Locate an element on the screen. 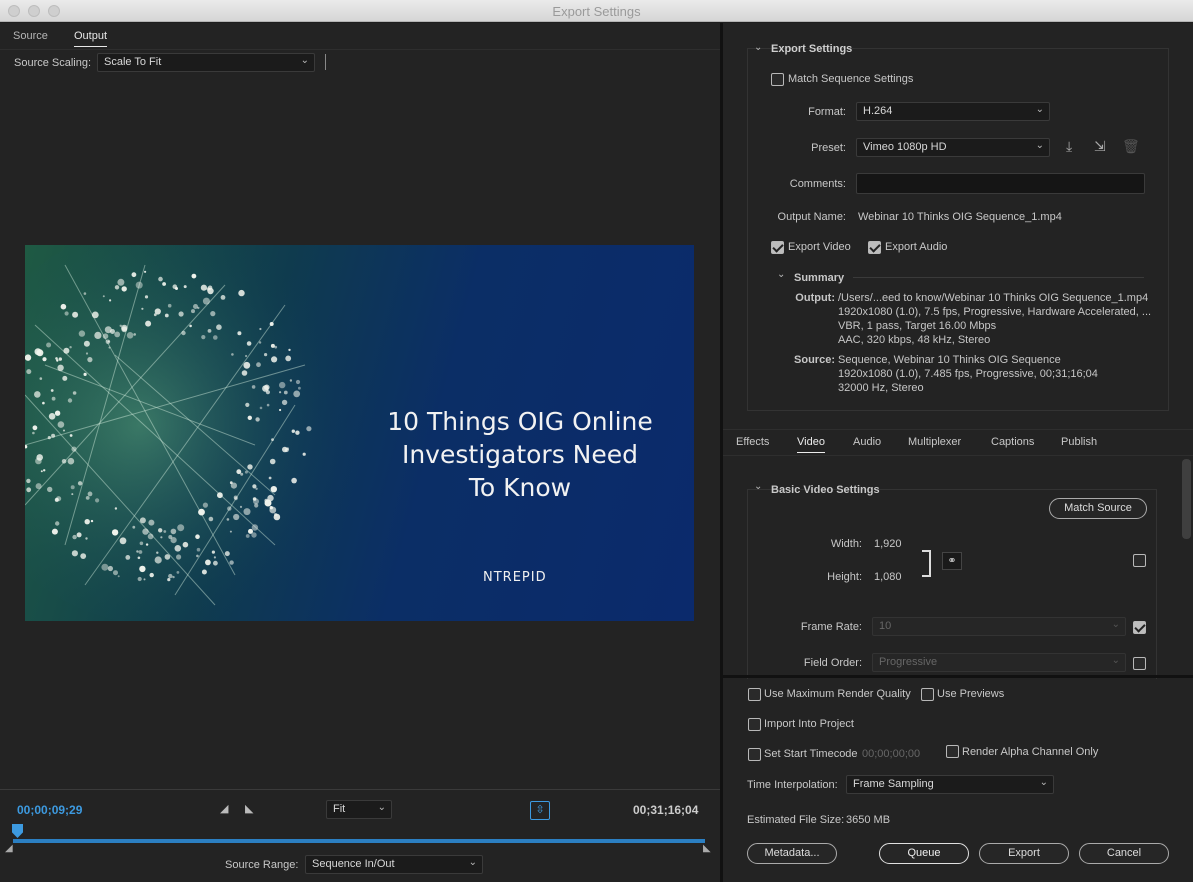  tab-output: Output is located at coordinates (91, 38).